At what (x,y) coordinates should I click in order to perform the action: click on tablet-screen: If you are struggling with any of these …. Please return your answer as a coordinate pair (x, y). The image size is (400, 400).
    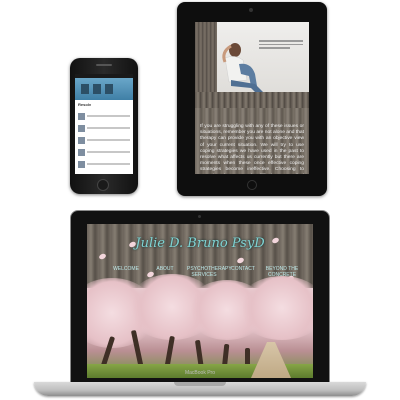
    Looking at the image, I should click on (252, 98).